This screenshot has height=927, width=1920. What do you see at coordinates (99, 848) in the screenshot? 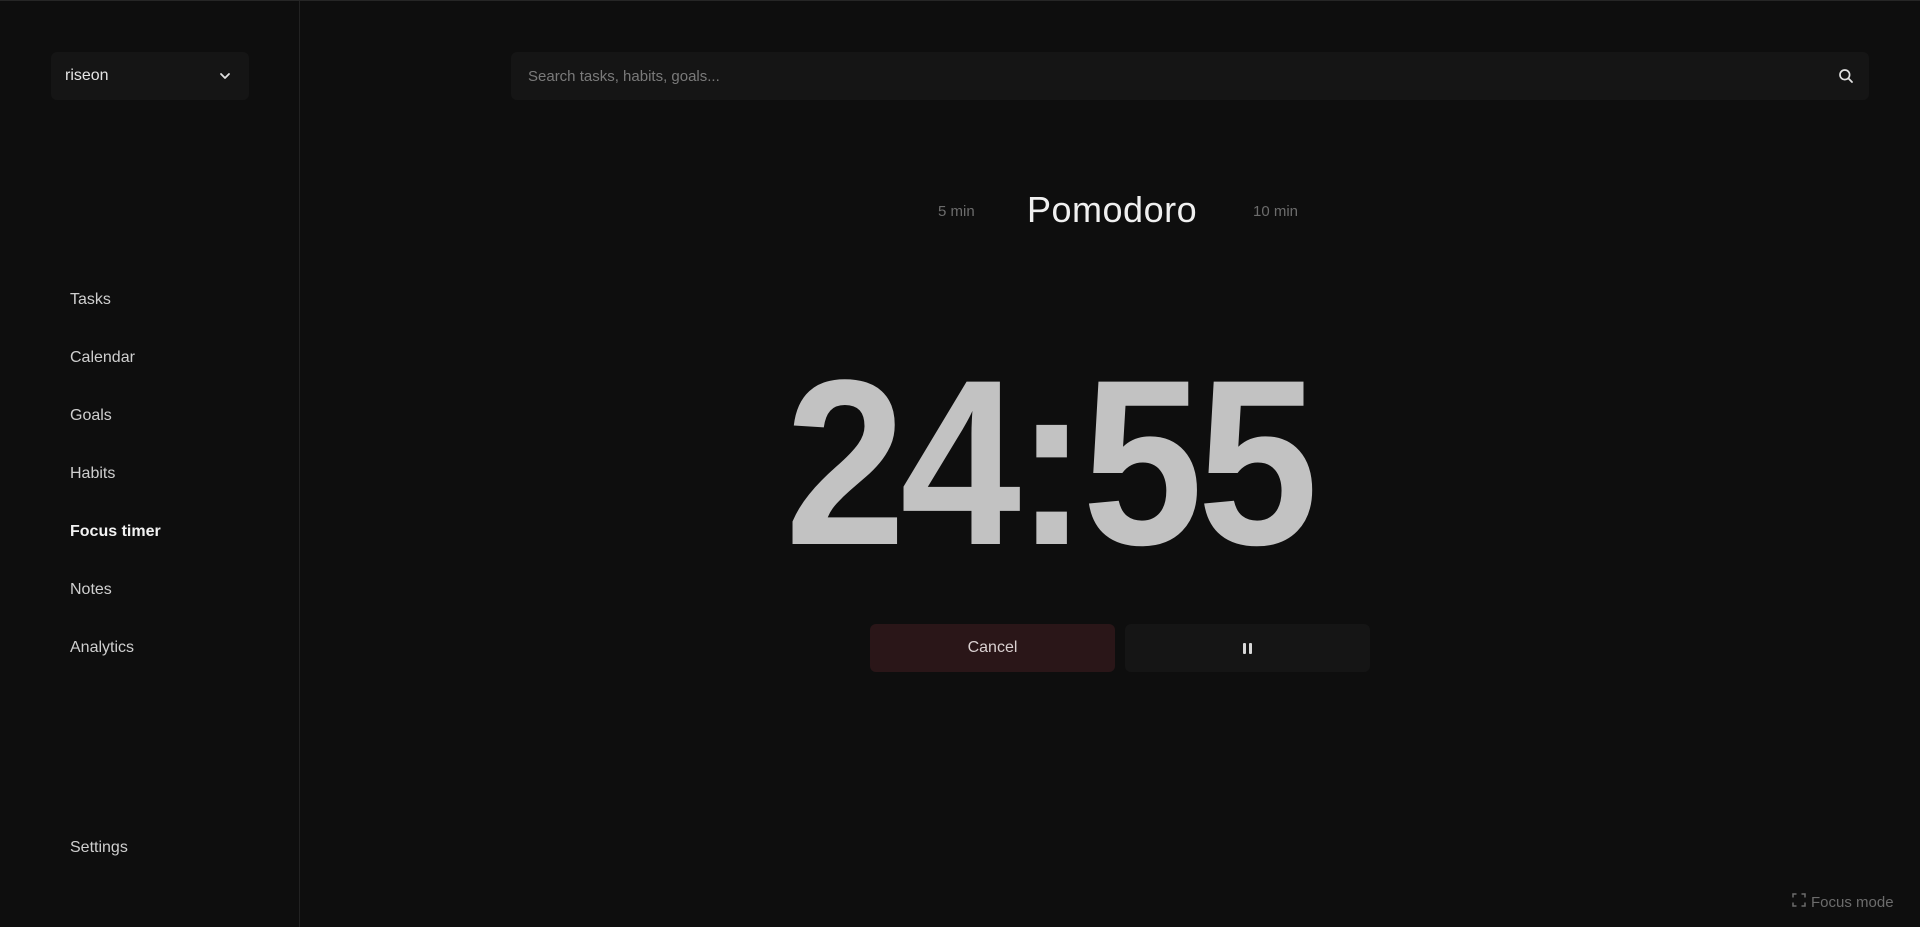
I see `sidebar-item-settings: Settings` at bounding box center [99, 848].